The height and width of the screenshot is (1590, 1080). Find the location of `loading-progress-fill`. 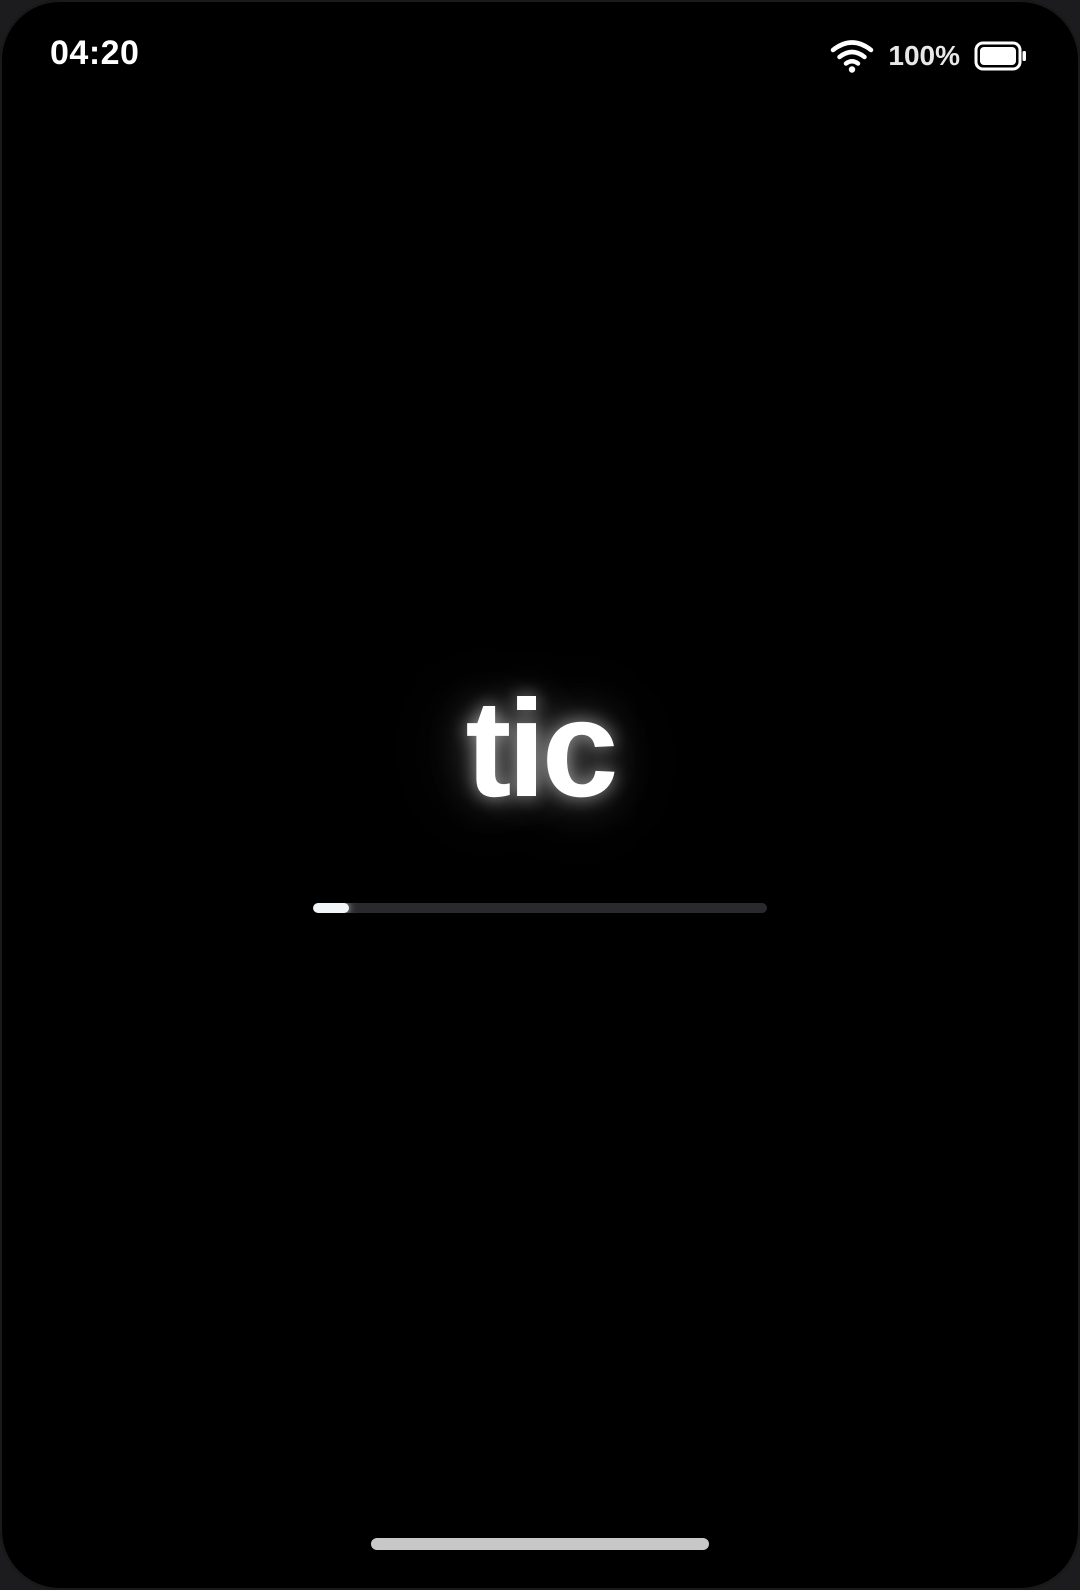

loading-progress-fill is located at coordinates (331, 908).